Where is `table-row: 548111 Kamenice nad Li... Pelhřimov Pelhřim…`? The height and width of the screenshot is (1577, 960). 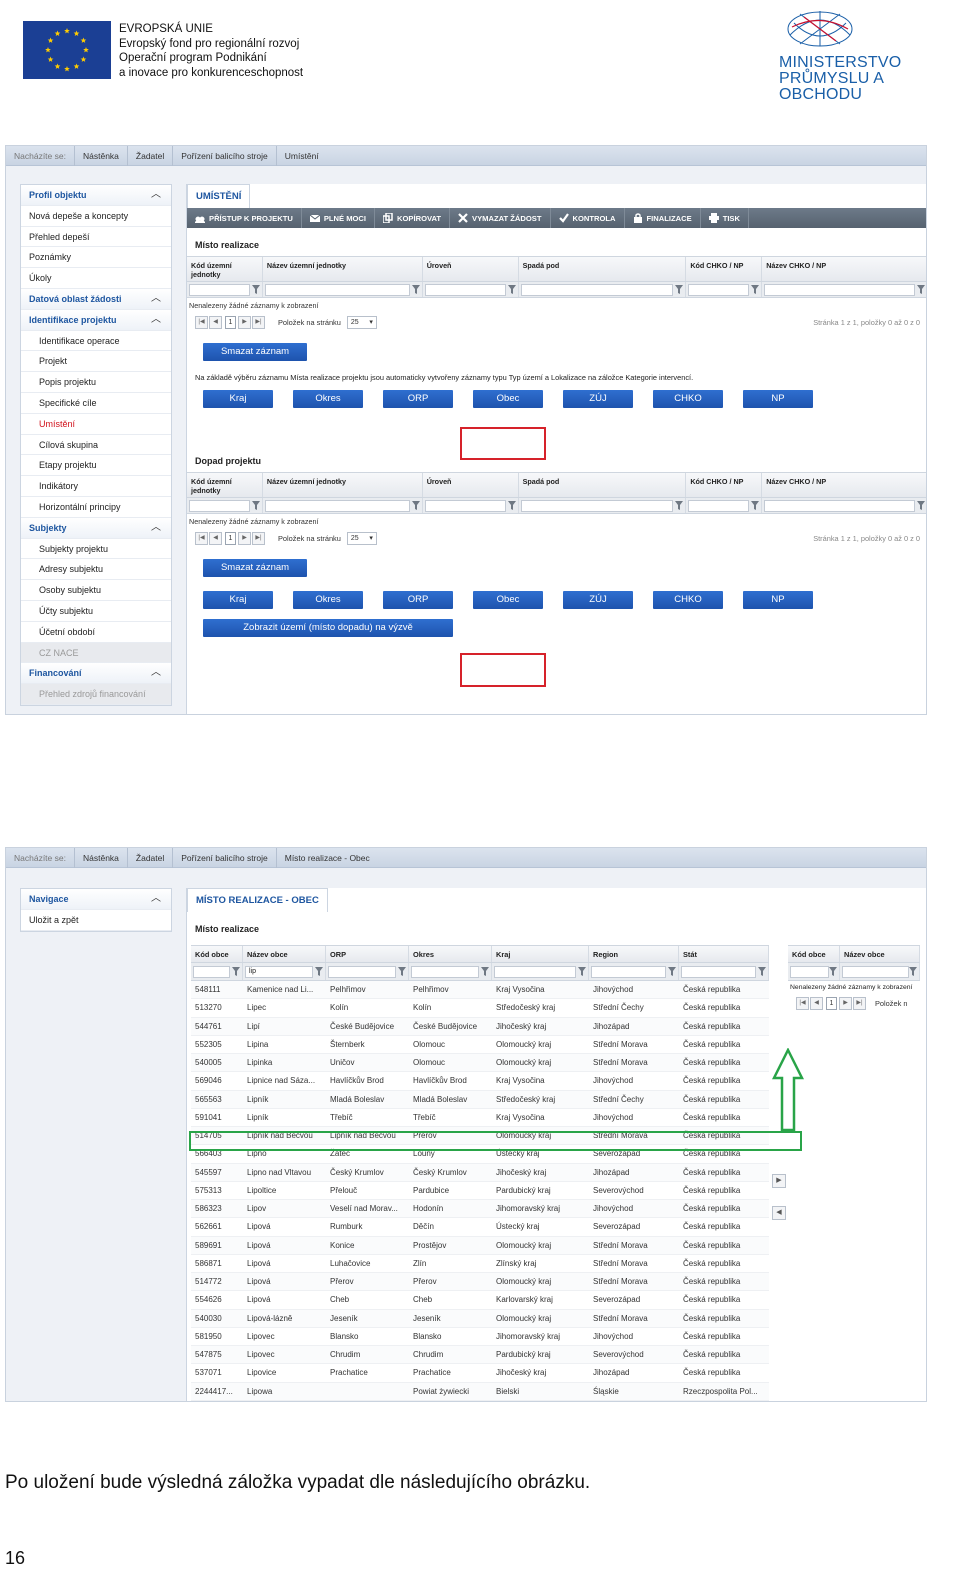 table-row: 548111 Kamenice nad Li... Pelhřimov Pelhřim… is located at coordinates (480, 990).